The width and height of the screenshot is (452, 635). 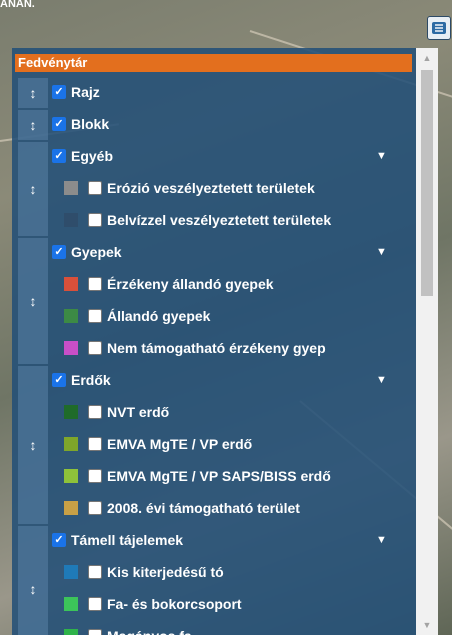 I want to click on layer-group-row: ✓ Egyéb ▼, so click(x=214, y=156).